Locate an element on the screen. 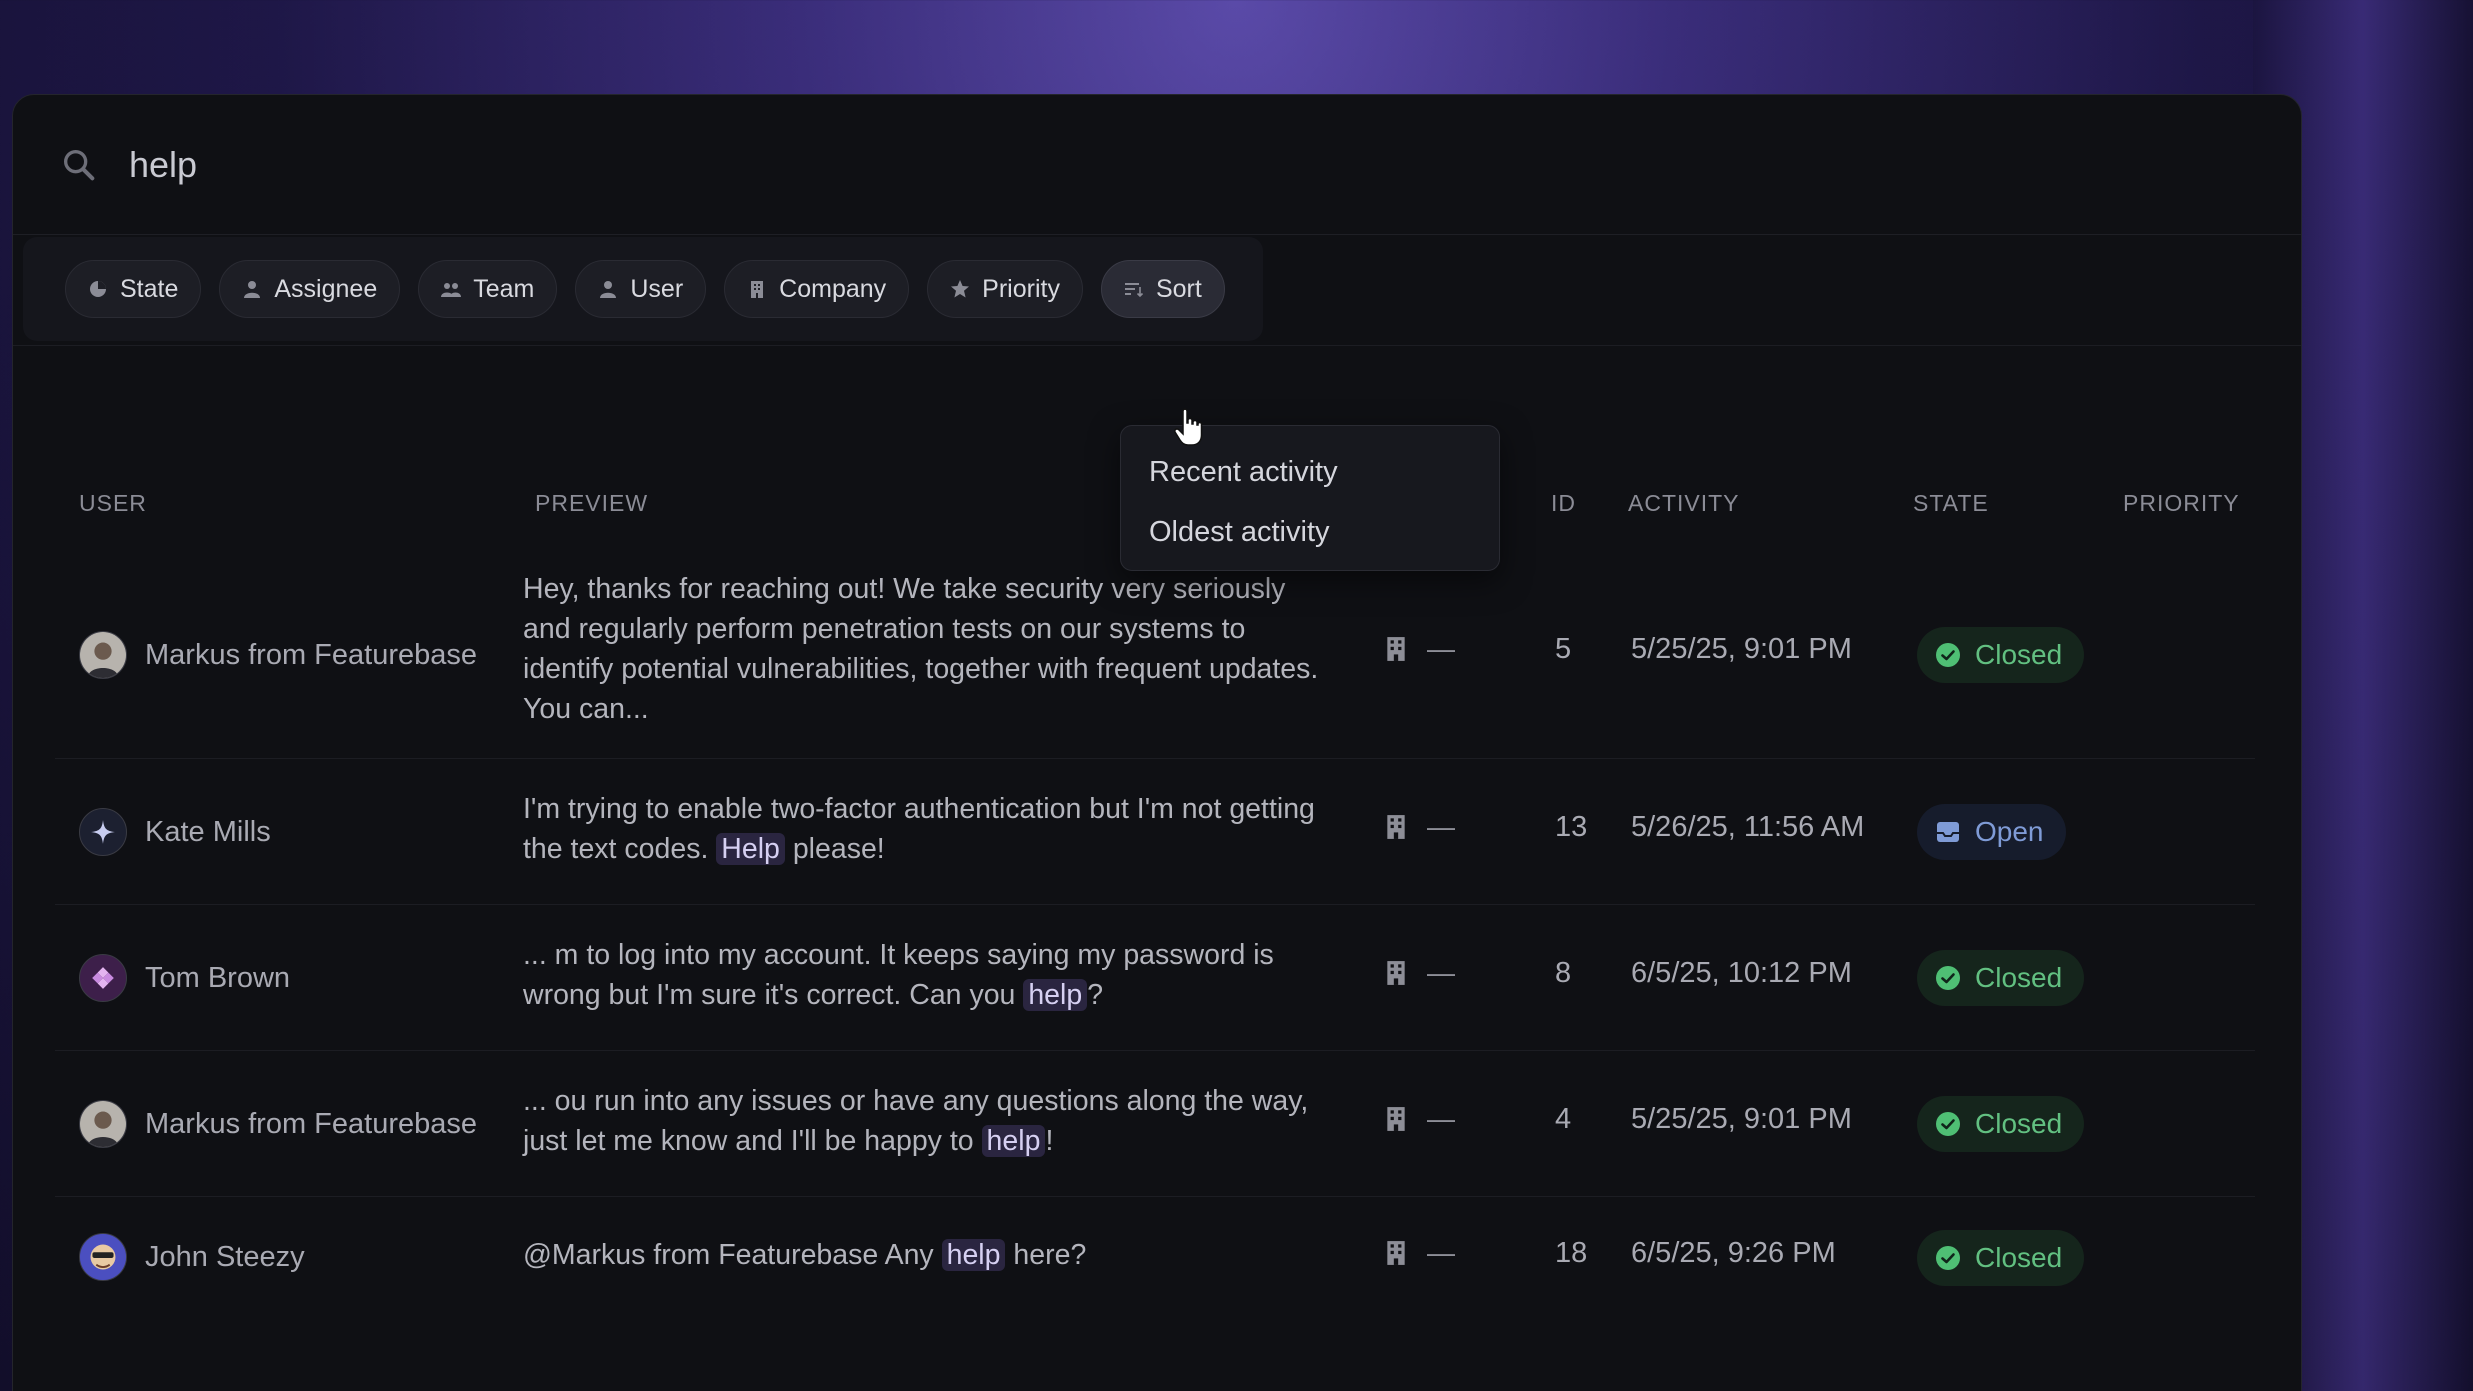  sparkle-icon is located at coordinates (103, 832).